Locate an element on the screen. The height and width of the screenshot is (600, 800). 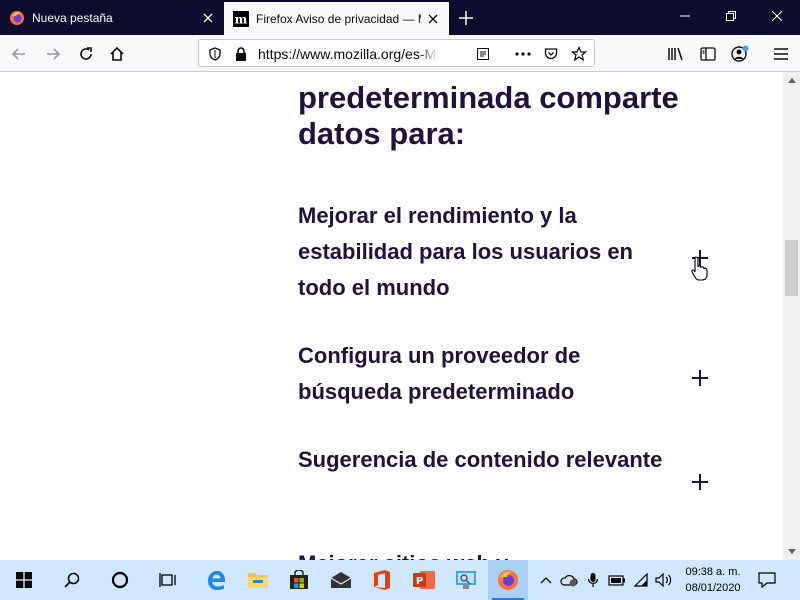
notifications-icon is located at coordinates (767, 580).